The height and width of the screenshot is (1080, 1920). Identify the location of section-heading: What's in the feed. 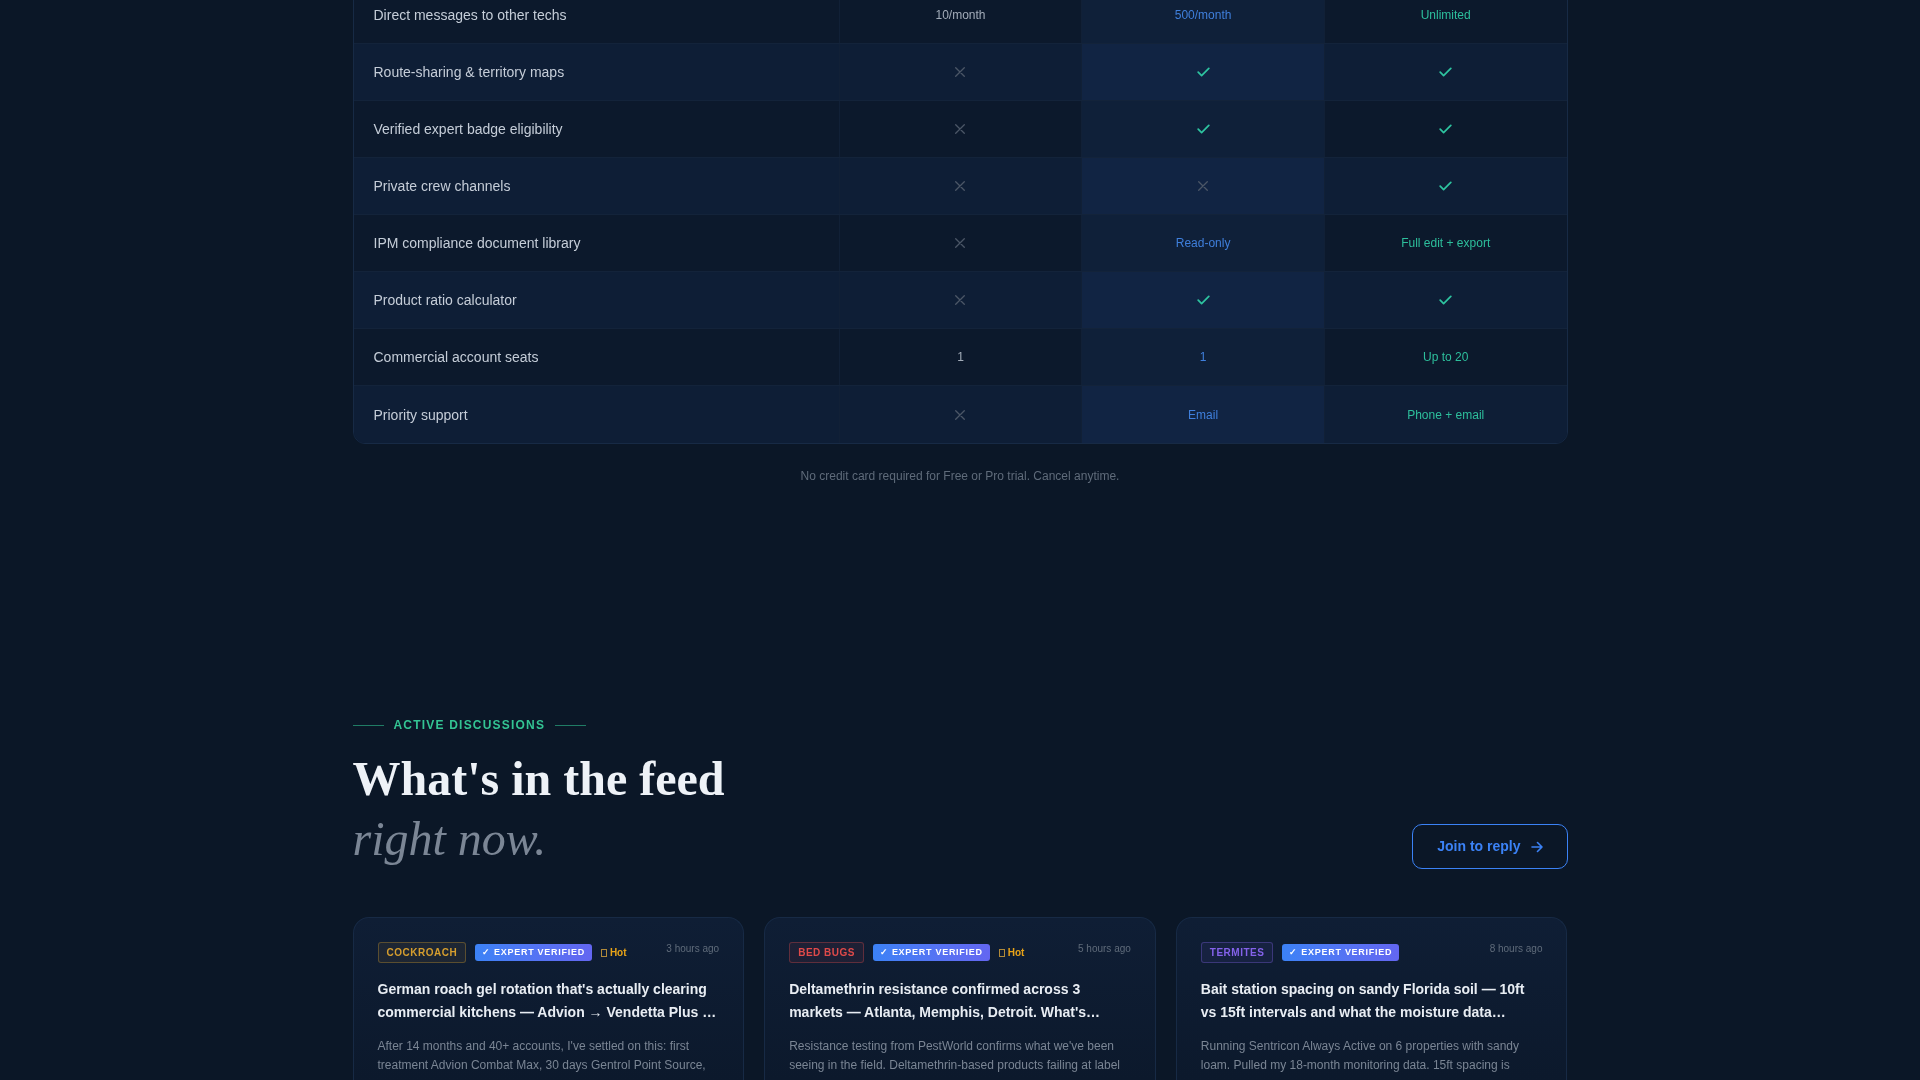
(538, 779).